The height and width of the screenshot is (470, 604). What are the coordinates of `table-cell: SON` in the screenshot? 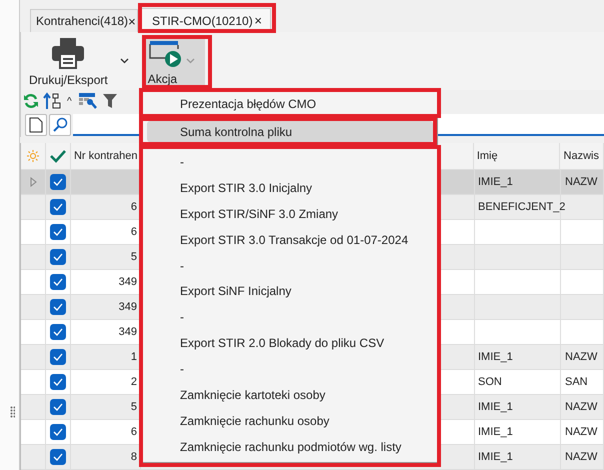 It's located at (490, 382).